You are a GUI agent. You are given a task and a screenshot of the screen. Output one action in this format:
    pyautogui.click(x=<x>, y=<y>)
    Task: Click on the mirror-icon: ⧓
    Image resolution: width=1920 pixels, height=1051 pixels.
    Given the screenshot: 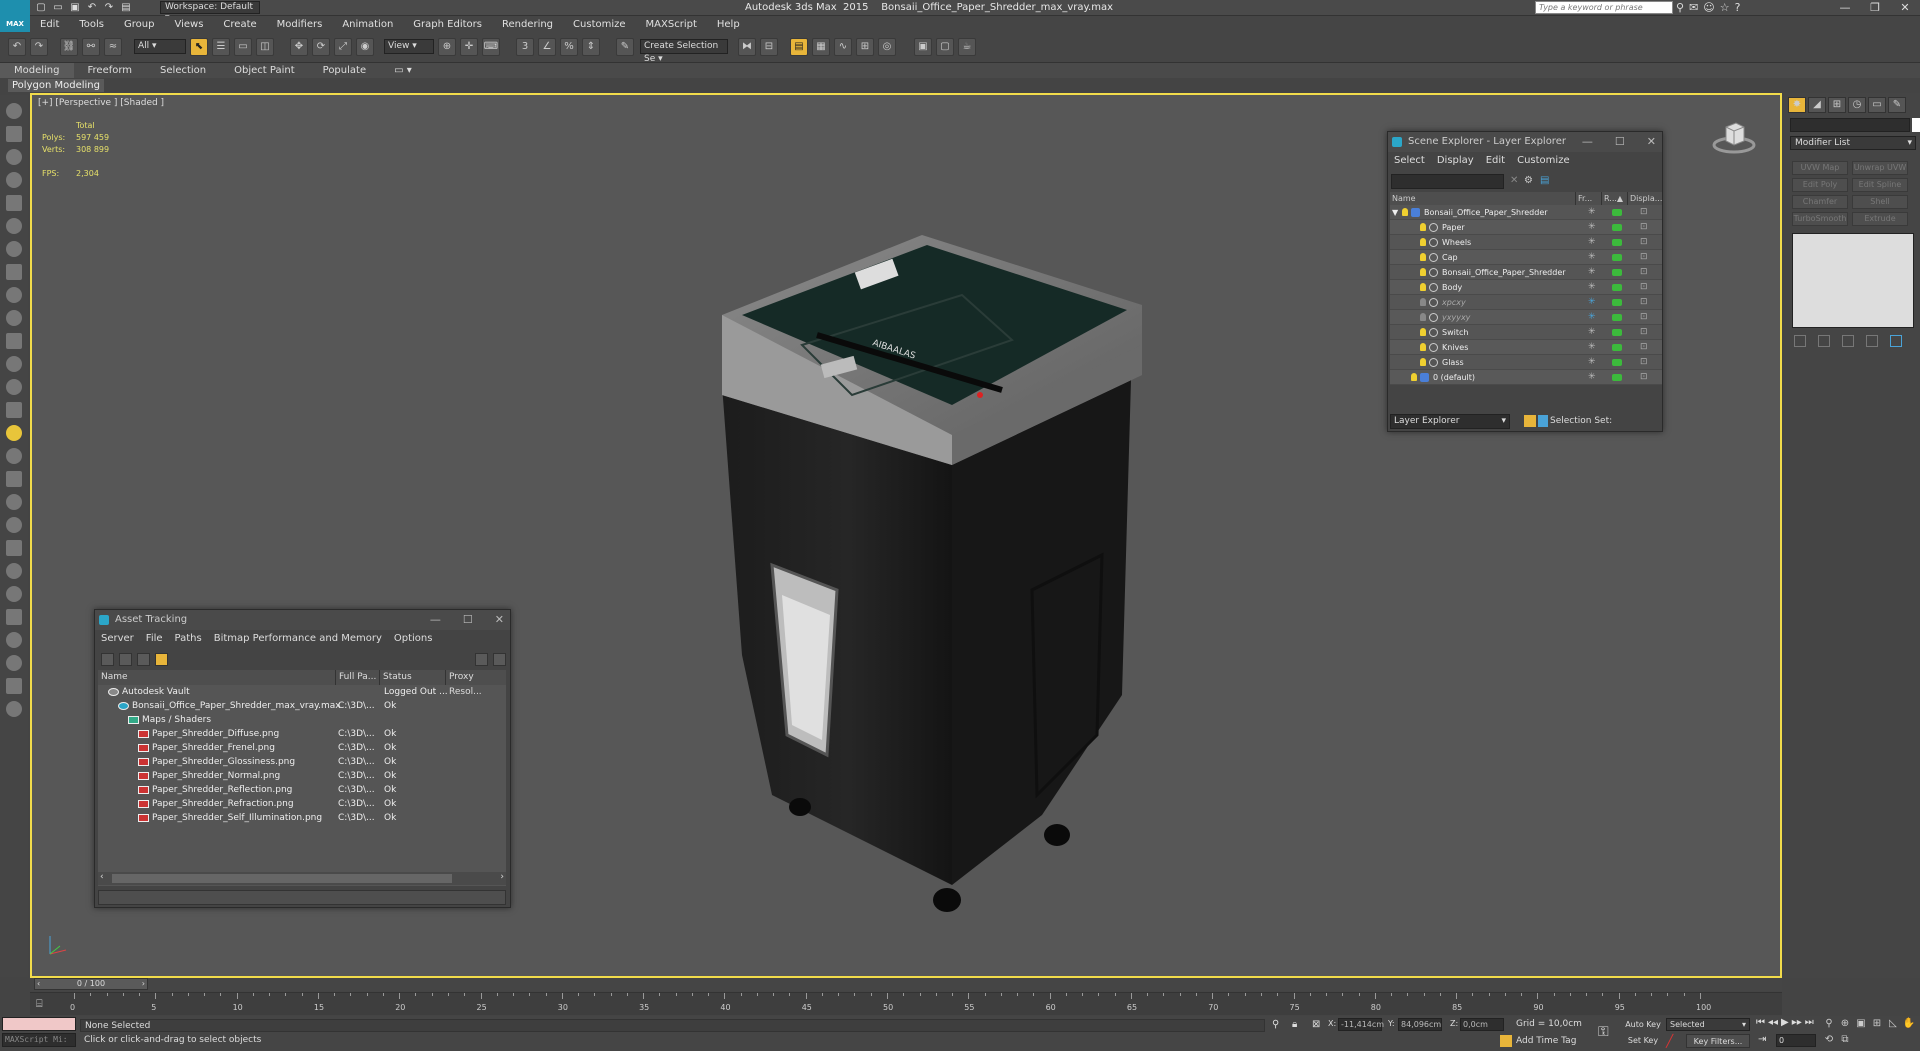 What is the action you would take?
    pyautogui.click(x=747, y=47)
    